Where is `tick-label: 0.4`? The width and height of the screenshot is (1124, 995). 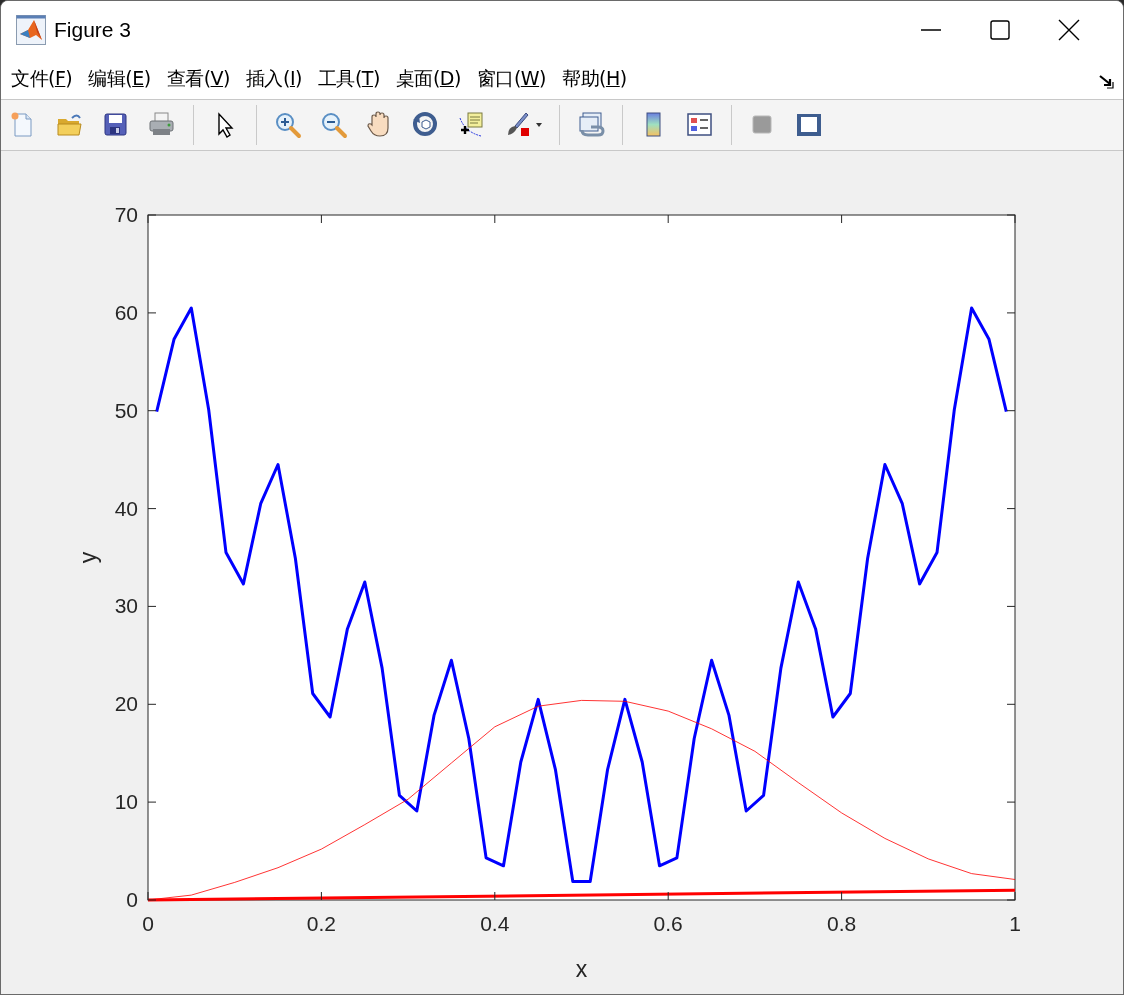
tick-label: 0.4 is located at coordinates (495, 923).